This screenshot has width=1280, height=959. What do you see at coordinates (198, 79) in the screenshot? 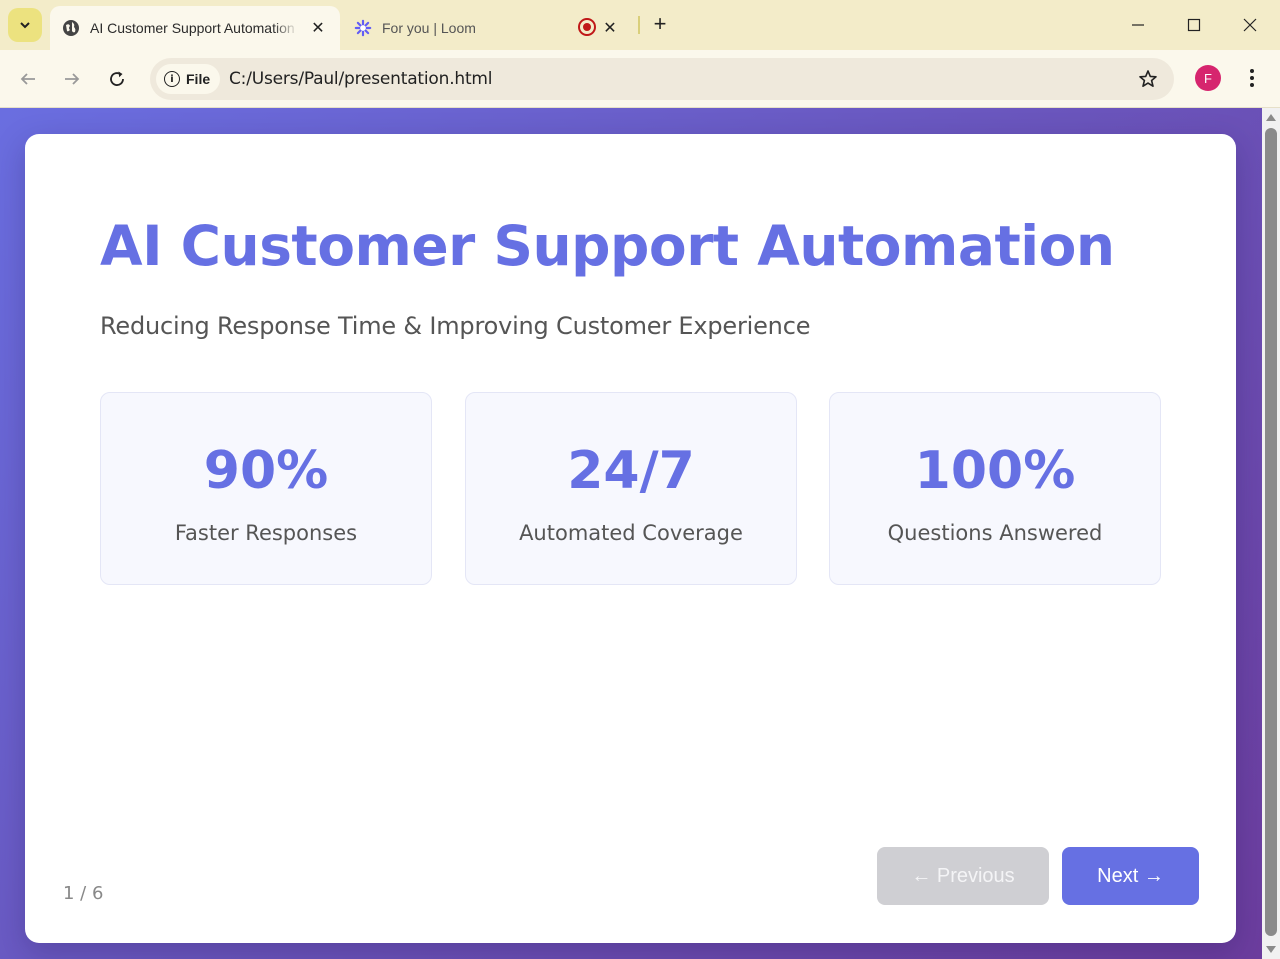
I see `site-info-label: File` at bounding box center [198, 79].